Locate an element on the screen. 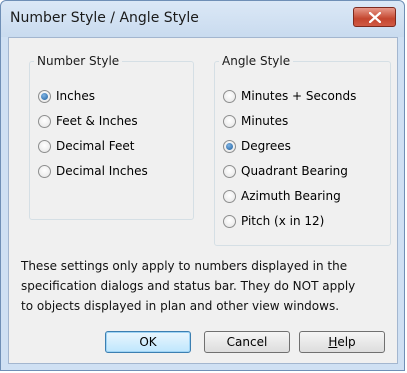 The height and width of the screenshot is (373, 407). radio-decimal-inches: Decimal Inches is located at coordinates (93, 171).